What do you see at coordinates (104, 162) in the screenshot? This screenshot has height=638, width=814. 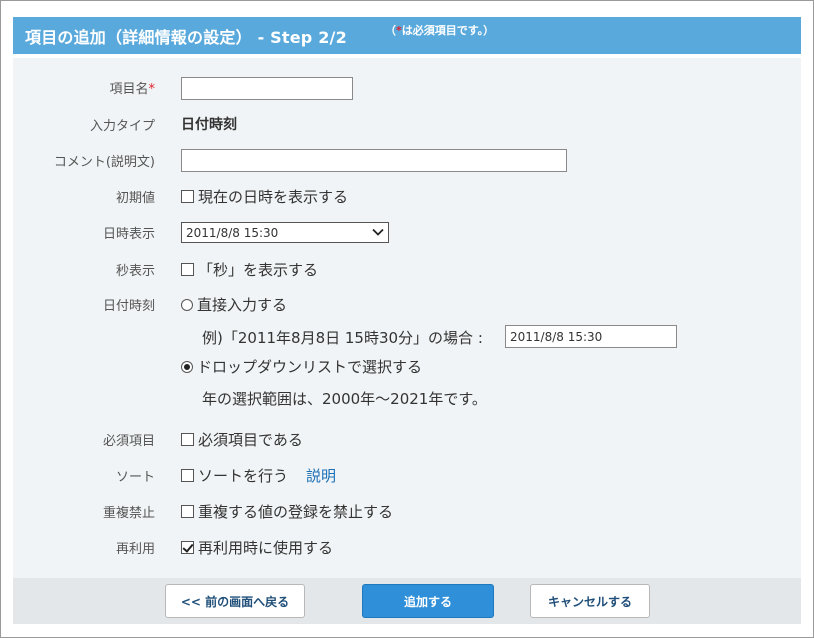 I see `comment-label: コメント(説明文)` at bounding box center [104, 162].